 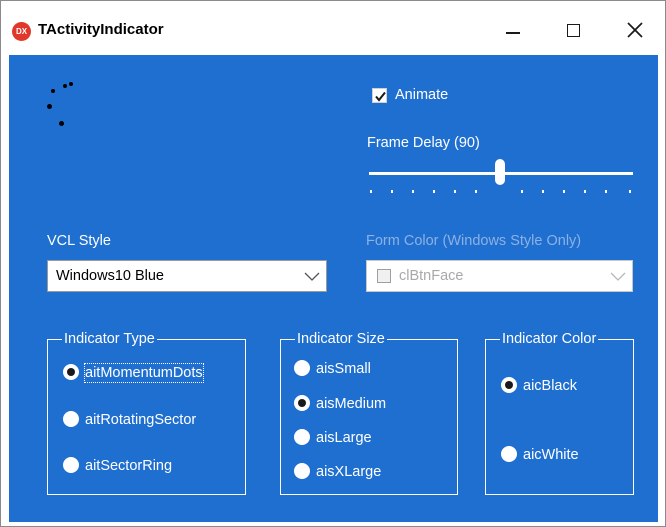 I want to click on form-color-value: clBtnFace, so click(x=431, y=276).